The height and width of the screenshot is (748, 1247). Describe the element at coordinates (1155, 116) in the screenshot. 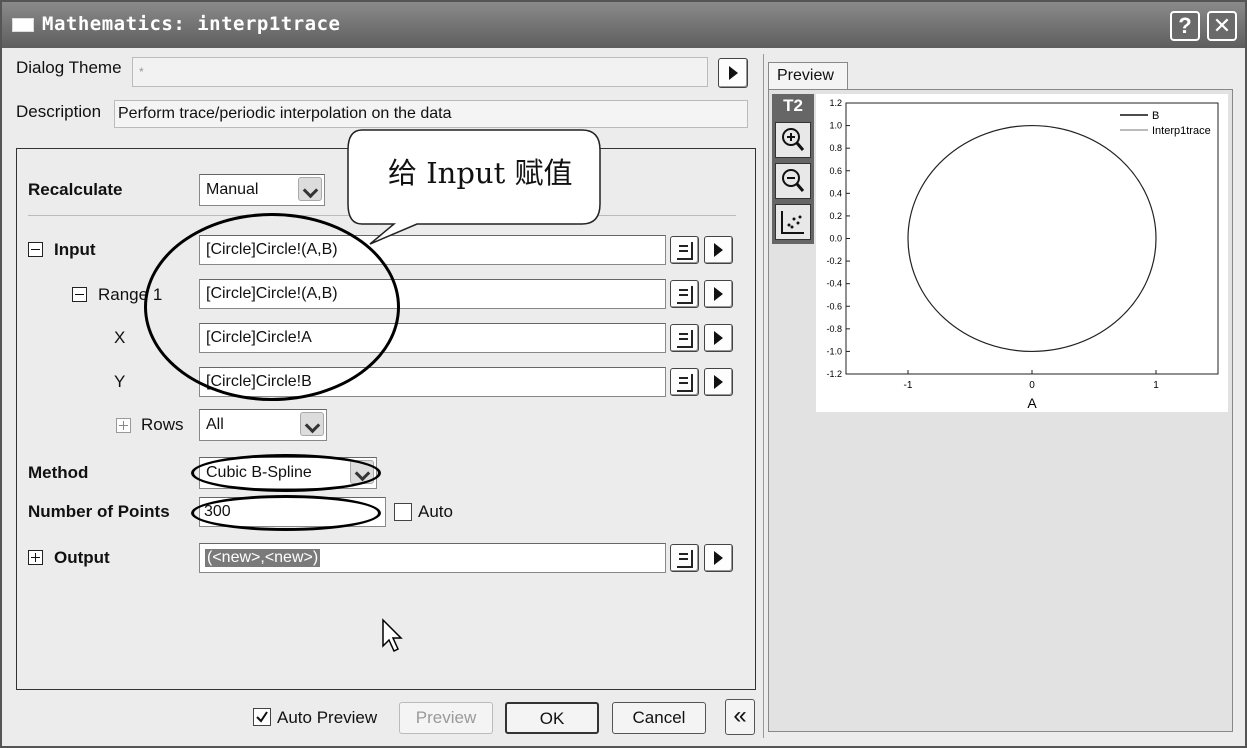

I see `legend-label-b: B` at that location.